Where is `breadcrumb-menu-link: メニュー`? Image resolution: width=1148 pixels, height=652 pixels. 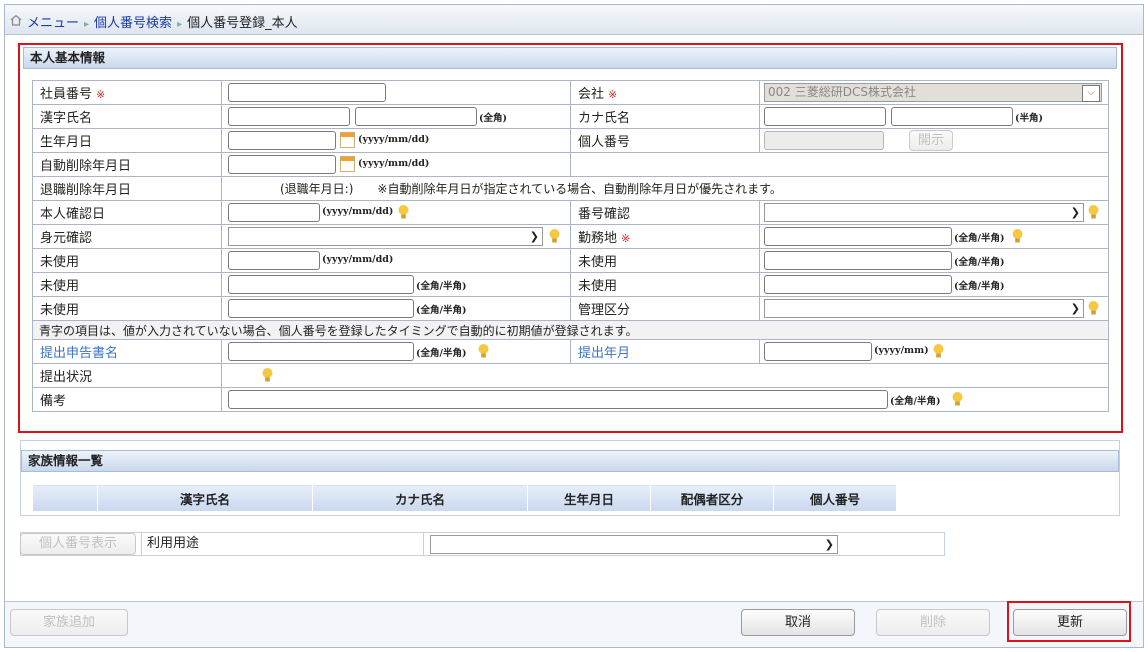 breadcrumb-menu-link: メニュー is located at coordinates (53, 23).